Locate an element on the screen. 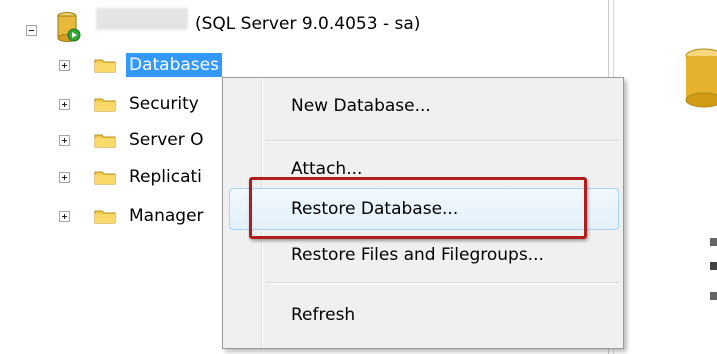  tree-item-replication: Replicati is located at coordinates (165, 177).